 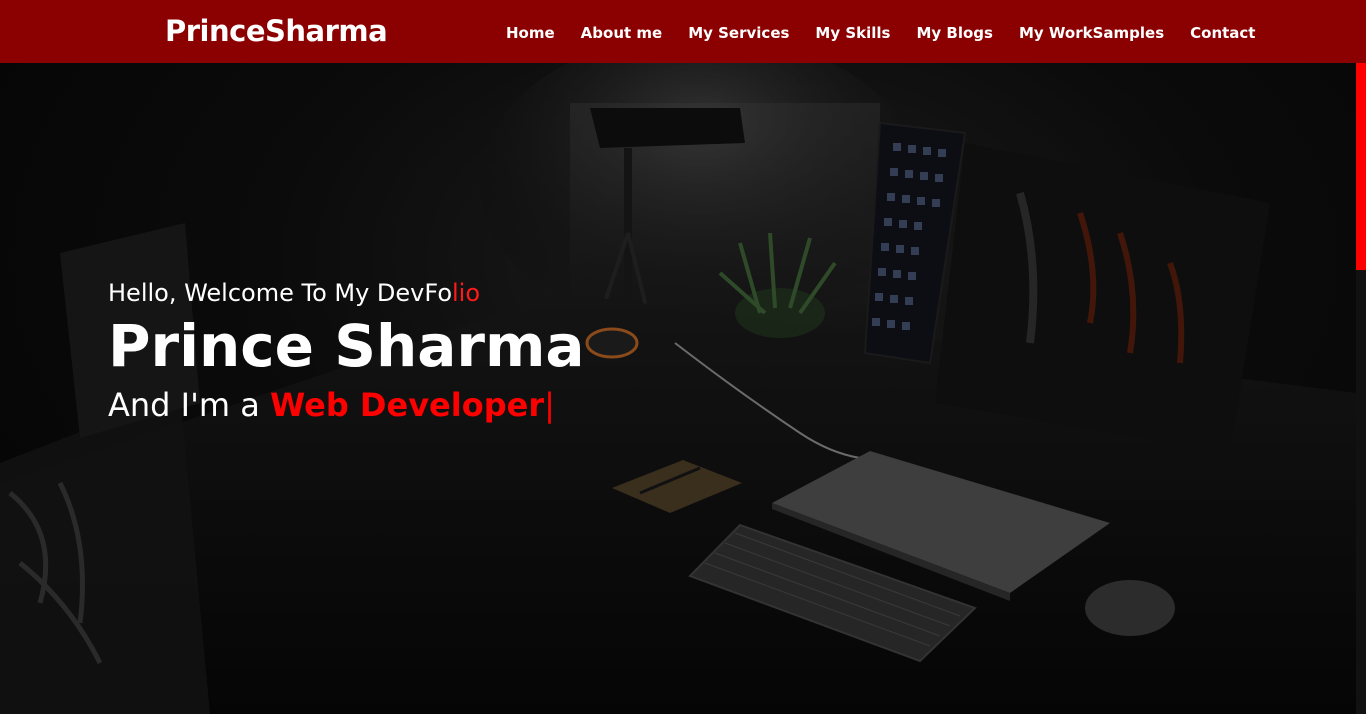 What do you see at coordinates (466, 293) in the screenshot?
I see `greeting-accent: lio` at bounding box center [466, 293].